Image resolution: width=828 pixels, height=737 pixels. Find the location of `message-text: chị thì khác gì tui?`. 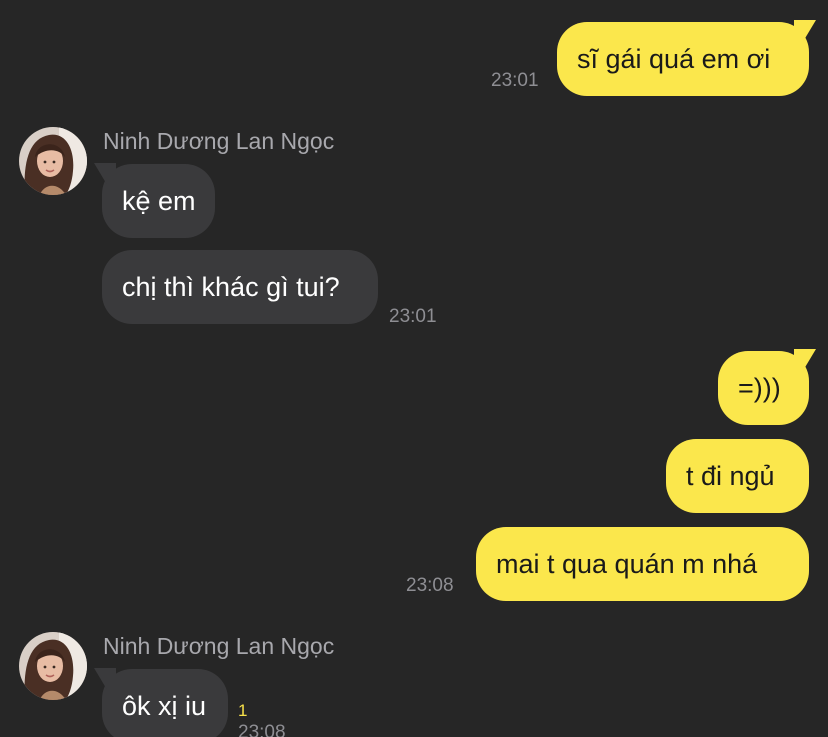

message-text: chị thì khác gì tui? is located at coordinates (231, 286).